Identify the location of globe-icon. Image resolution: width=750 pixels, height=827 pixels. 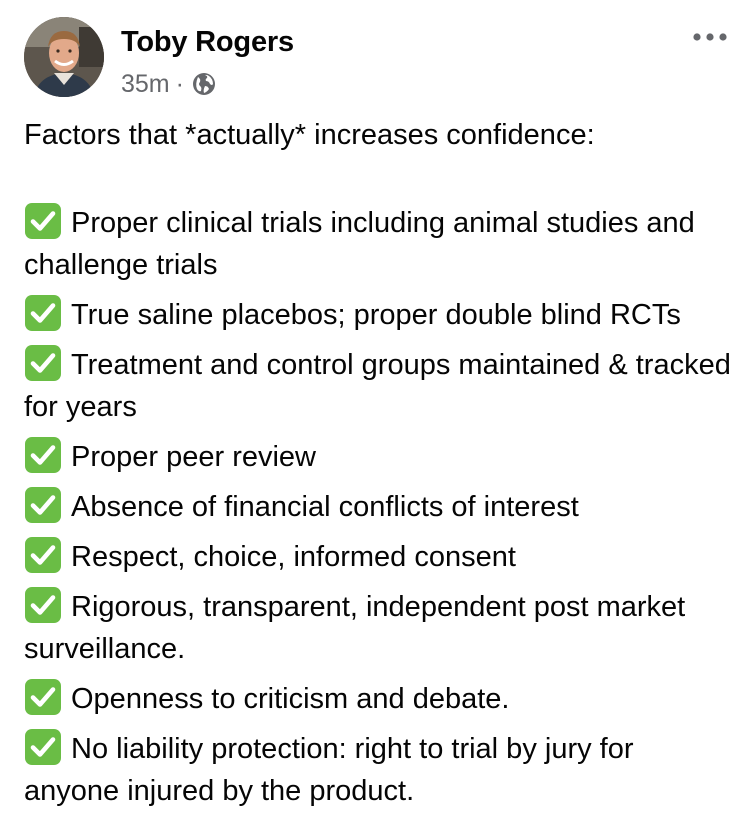
(204, 84).